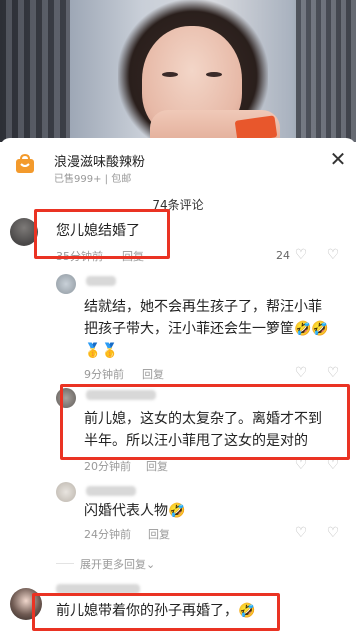 This screenshot has width=356, height=640. What do you see at coordinates (79, 256) in the screenshot?
I see `comment-time: 35分钟前` at bounding box center [79, 256].